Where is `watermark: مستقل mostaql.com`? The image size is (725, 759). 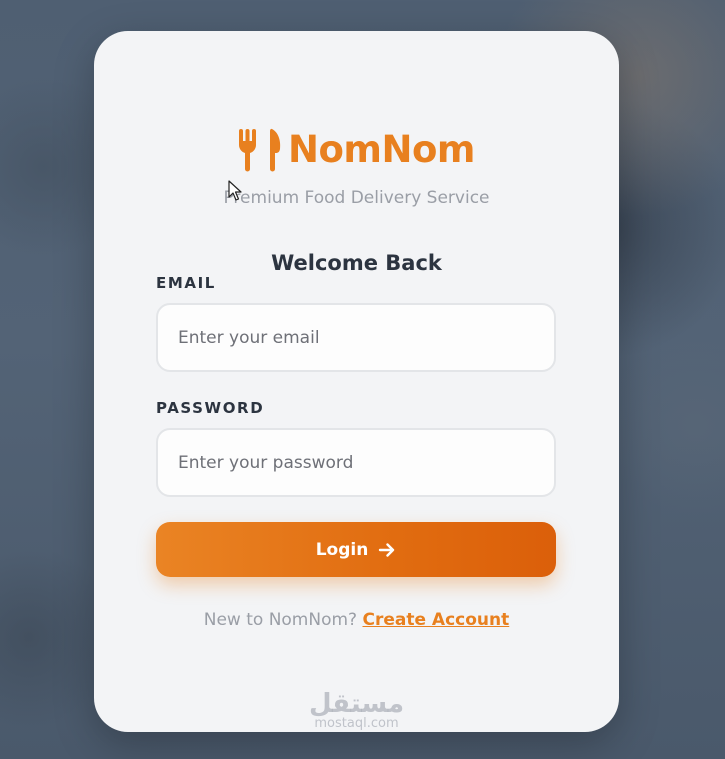 watermark: مستقل mostaql.com is located at coordinates (356, 711).